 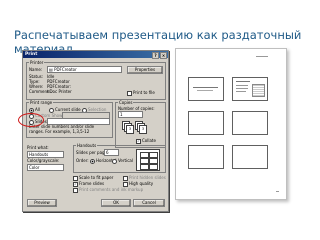 I want to click on frame-checkbox: ✓ Frame slides, so click(x=88, y=184).